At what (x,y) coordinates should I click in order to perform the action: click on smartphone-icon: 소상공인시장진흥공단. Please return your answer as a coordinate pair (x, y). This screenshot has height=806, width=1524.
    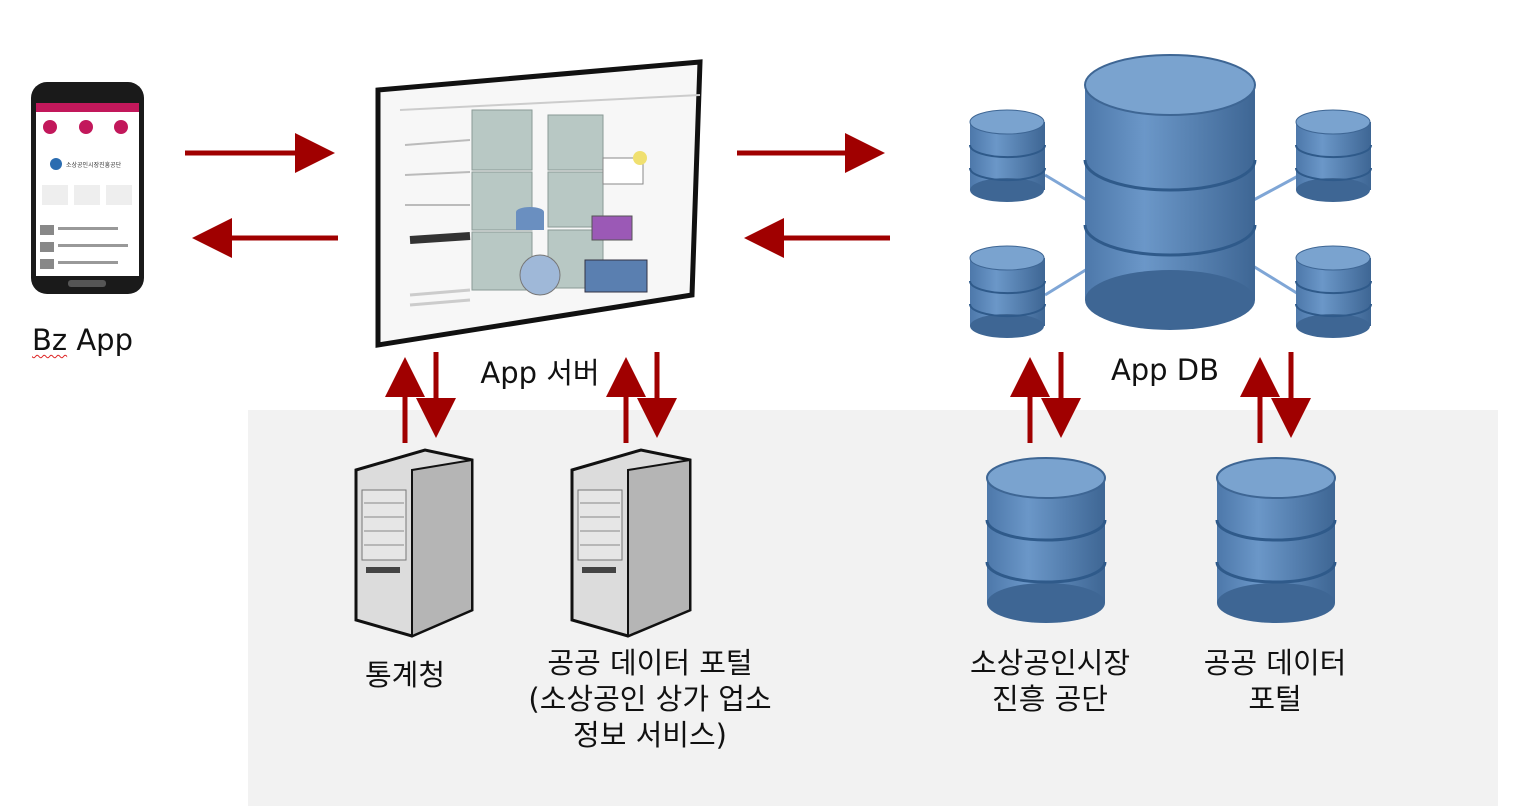
    Looking at the image, I should click on (87, 188).